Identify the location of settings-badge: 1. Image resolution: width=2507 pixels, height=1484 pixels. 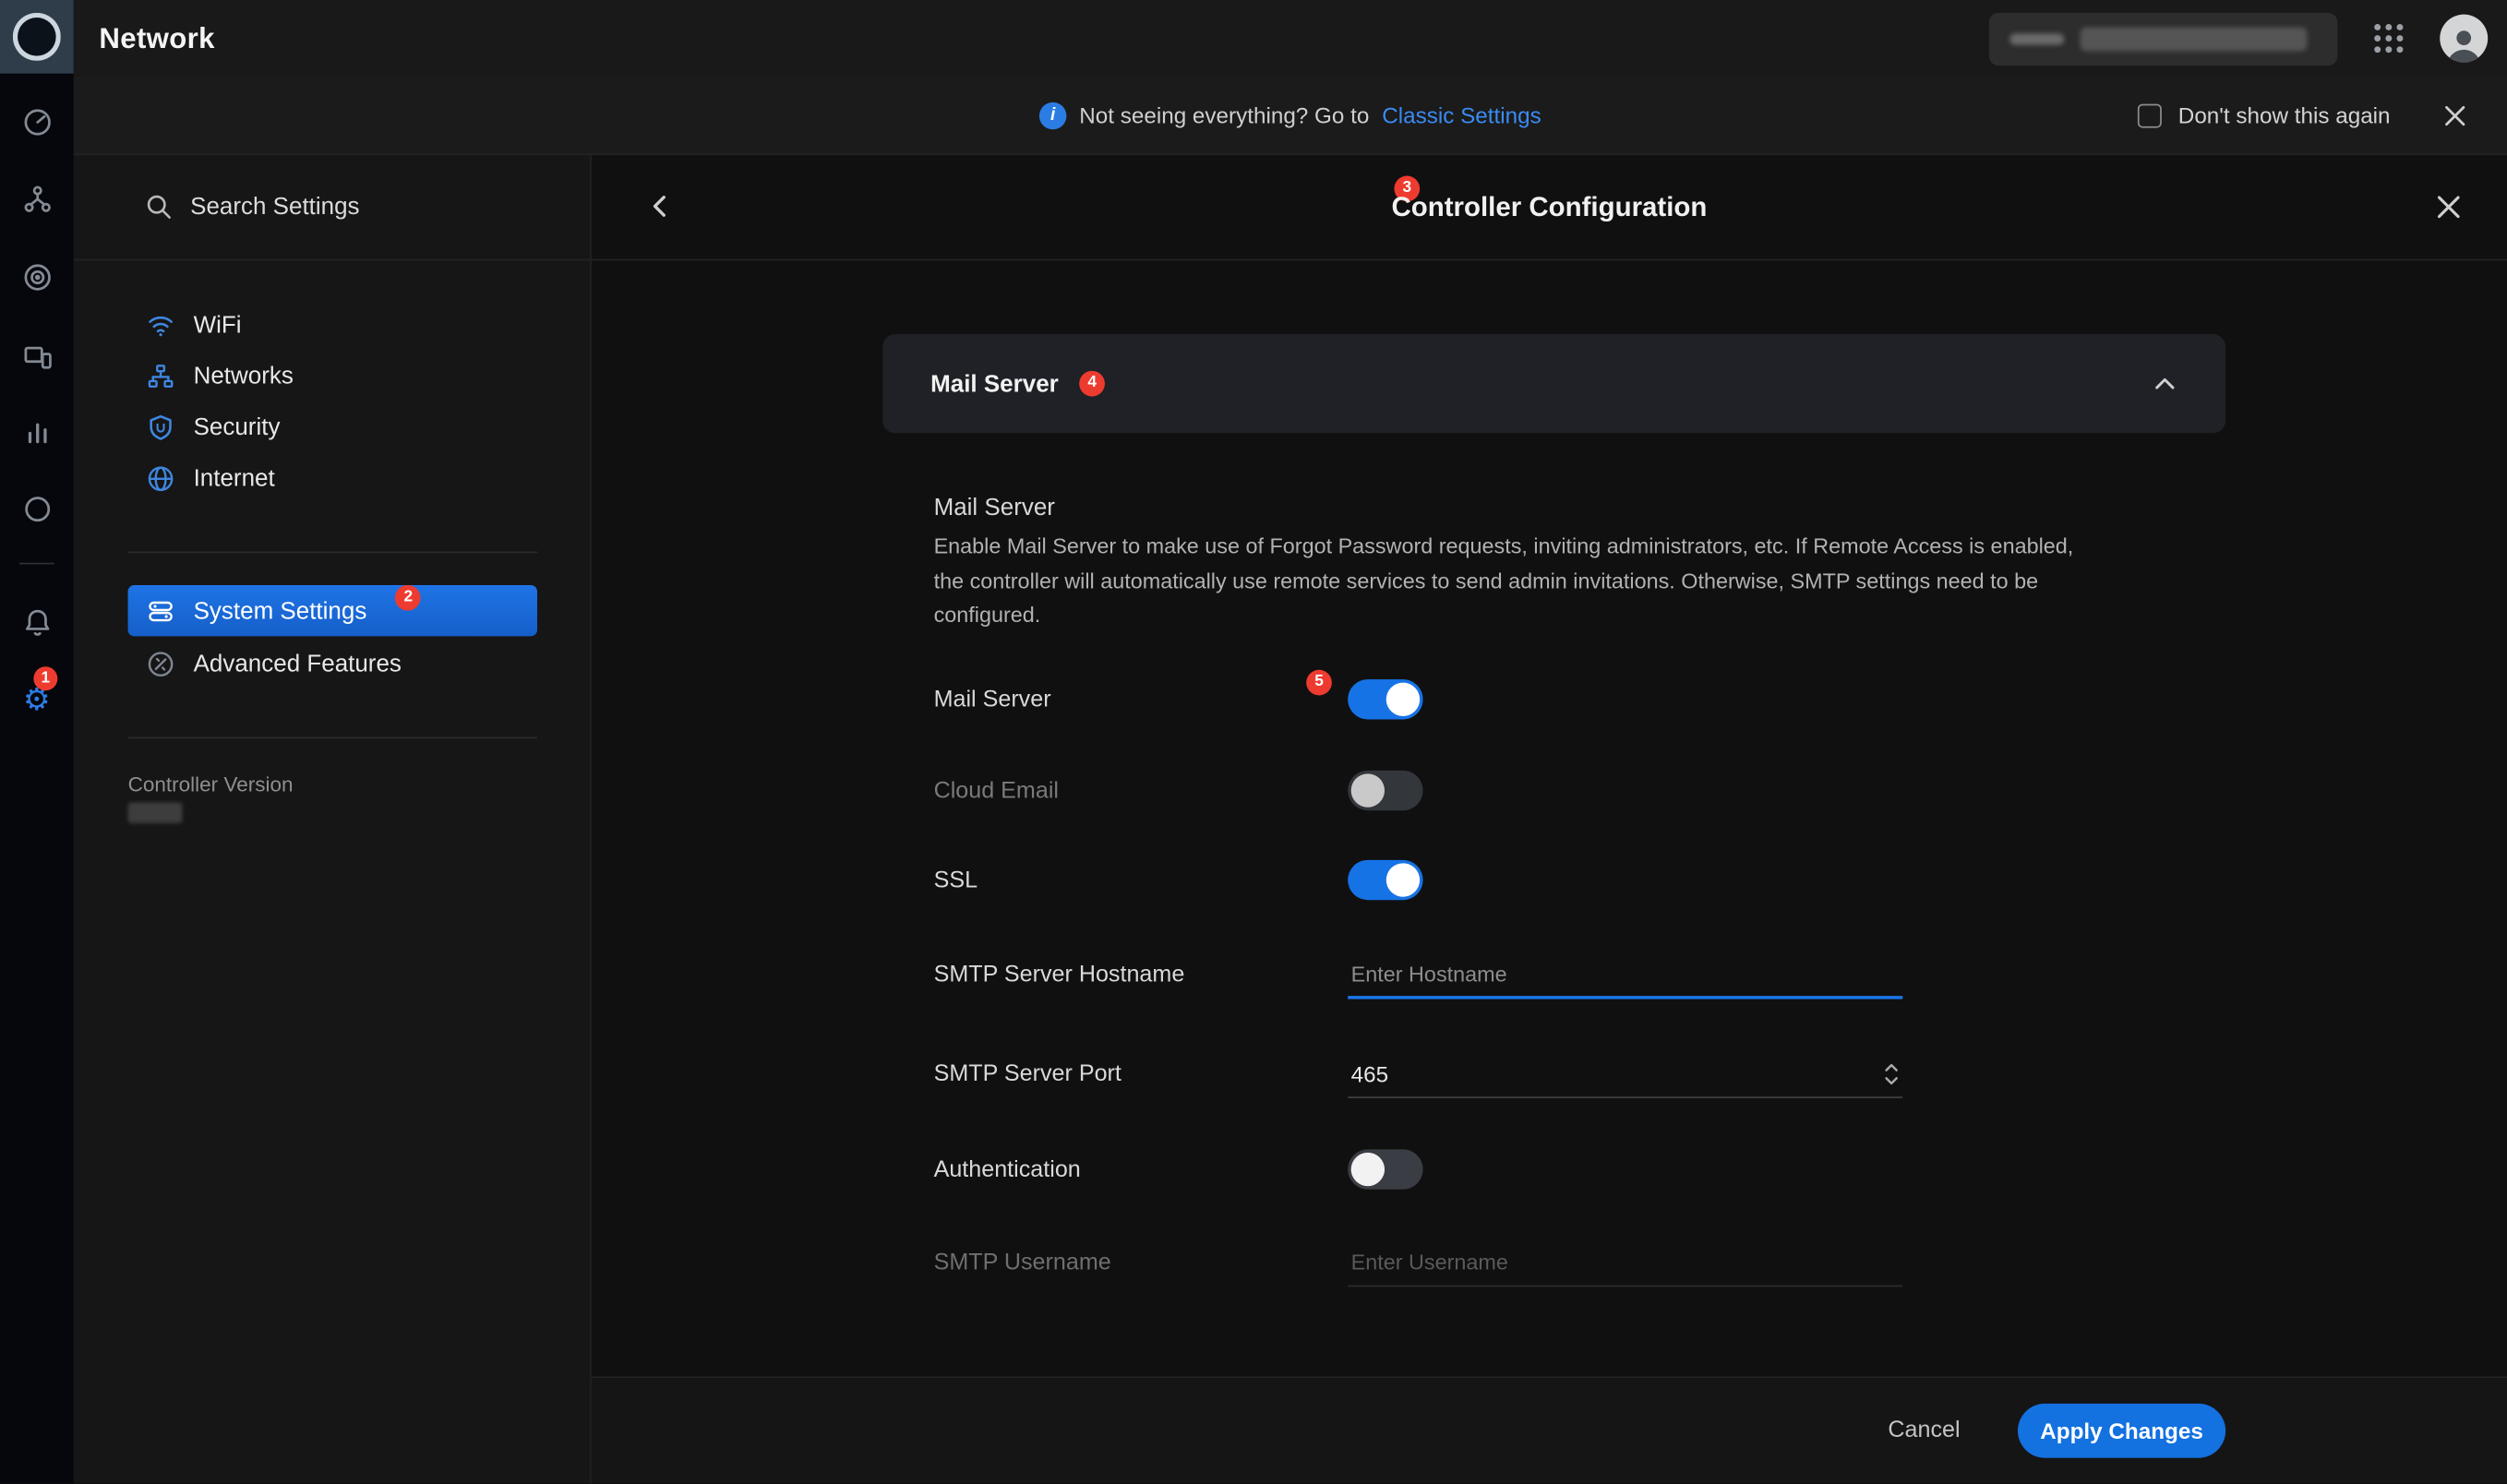
(46, 678).